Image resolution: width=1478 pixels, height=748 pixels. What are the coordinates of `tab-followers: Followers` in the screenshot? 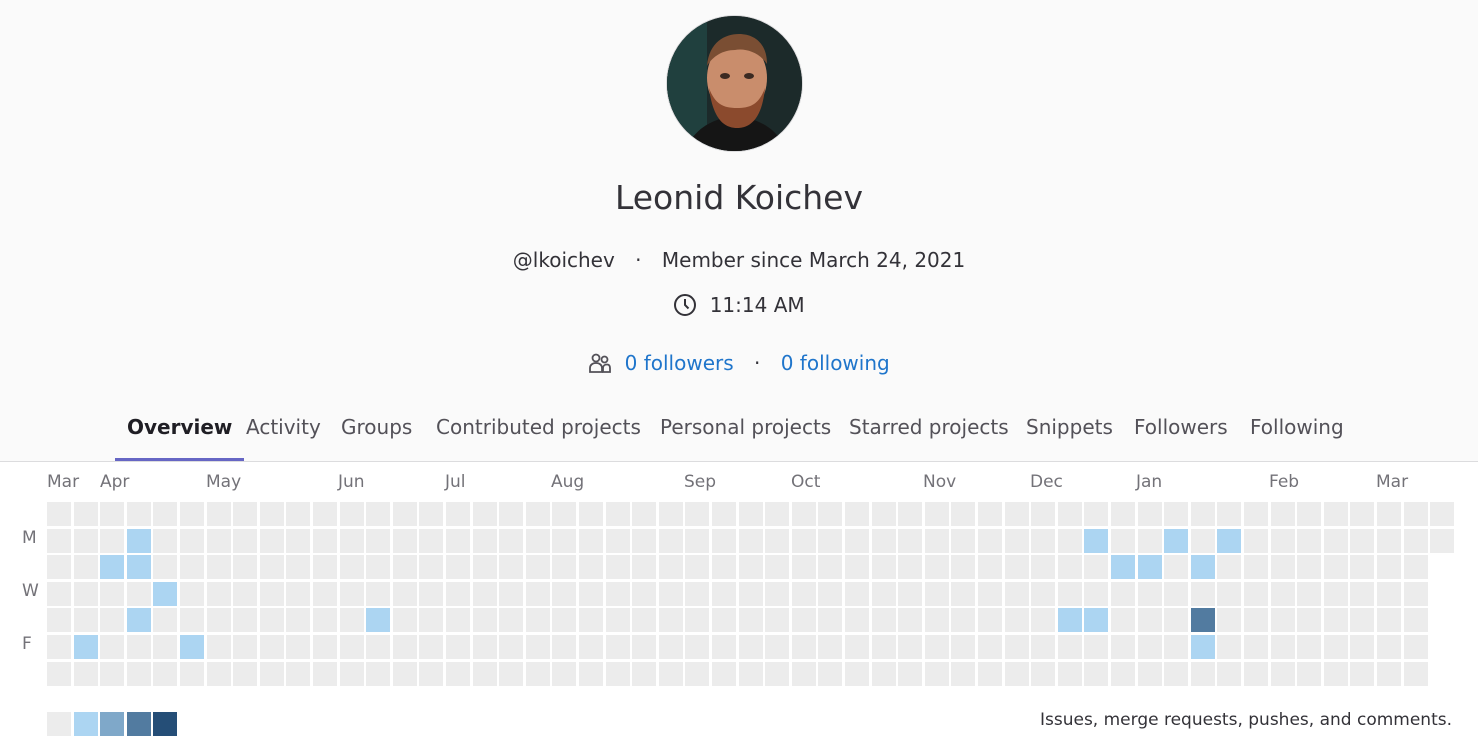 It's located at (1181, 433).